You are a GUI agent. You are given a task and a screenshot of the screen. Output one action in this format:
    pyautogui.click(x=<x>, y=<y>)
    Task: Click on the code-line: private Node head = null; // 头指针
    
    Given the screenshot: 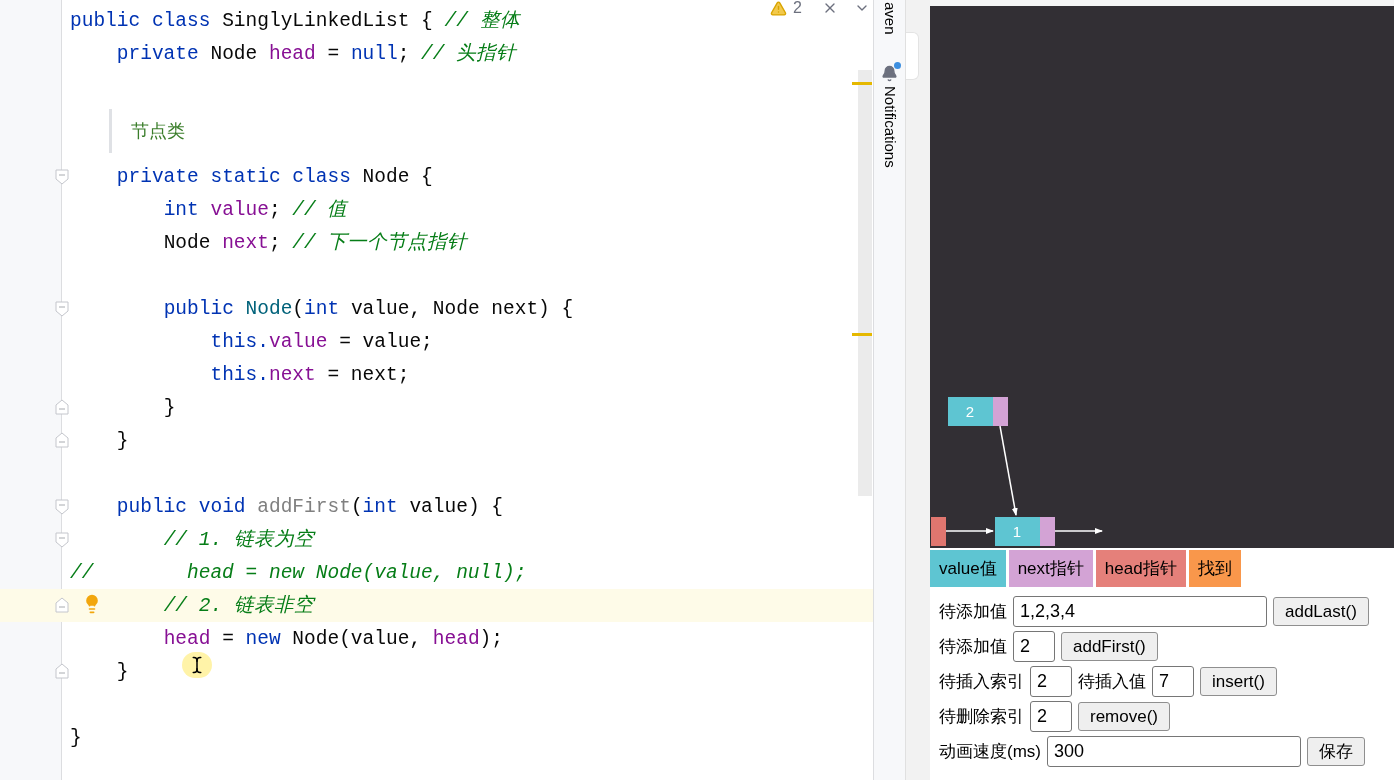 What is the action you would take?
    pyautogui.click(x=316, y=53)
    